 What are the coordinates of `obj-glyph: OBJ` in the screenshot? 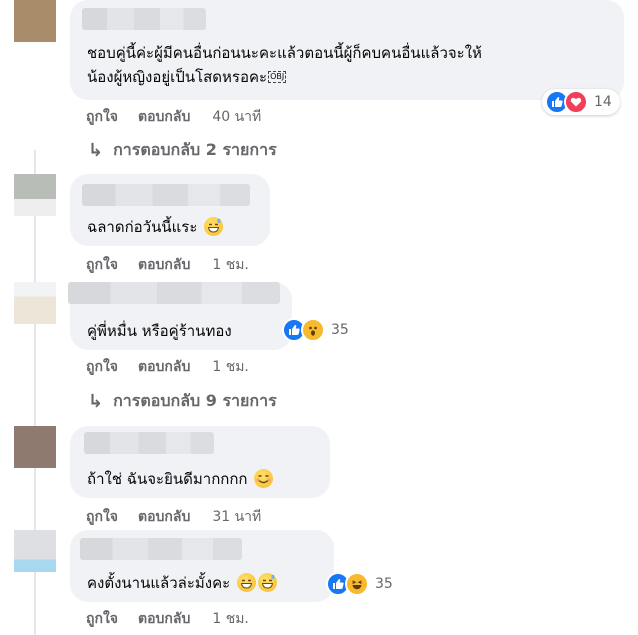 It's located at (277, 77).